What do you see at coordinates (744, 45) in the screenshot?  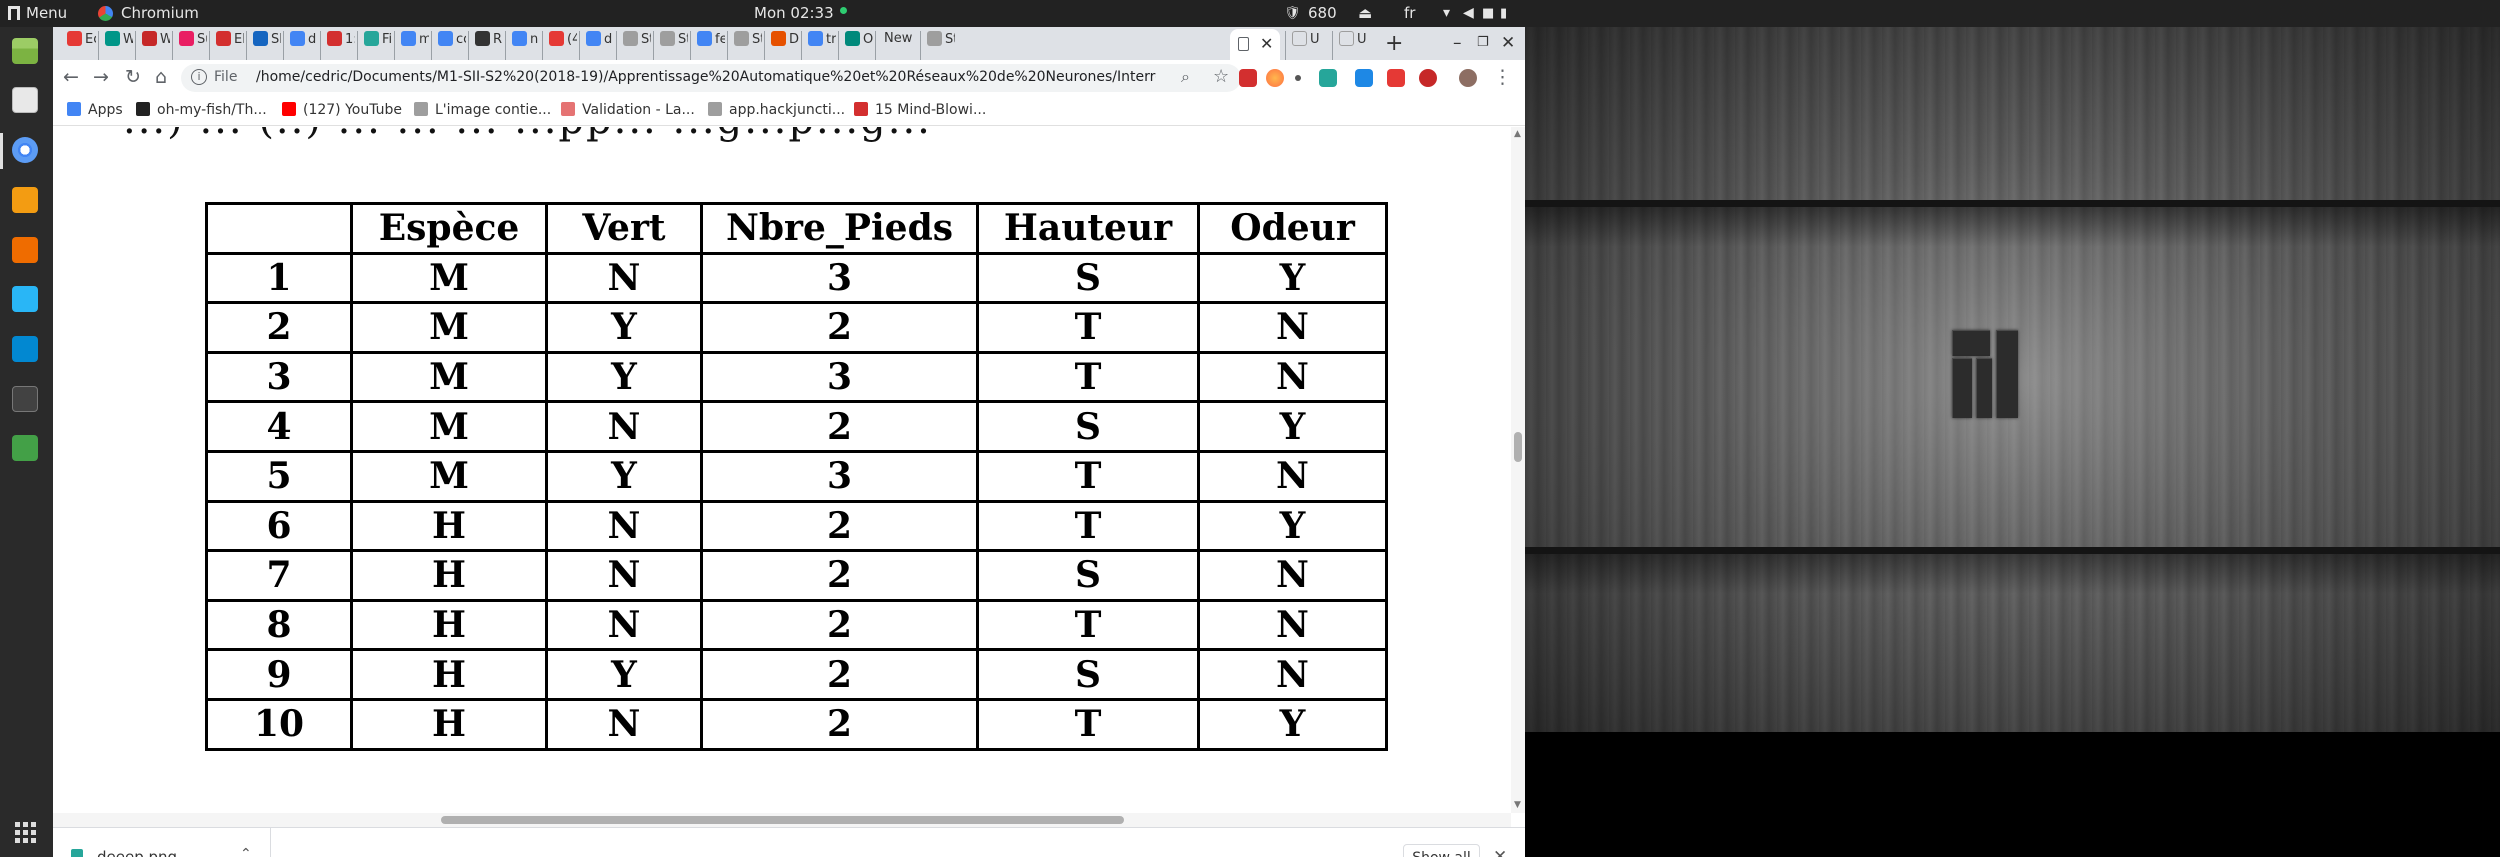 I see `tab-18: St` at bounding box center [744, 45].